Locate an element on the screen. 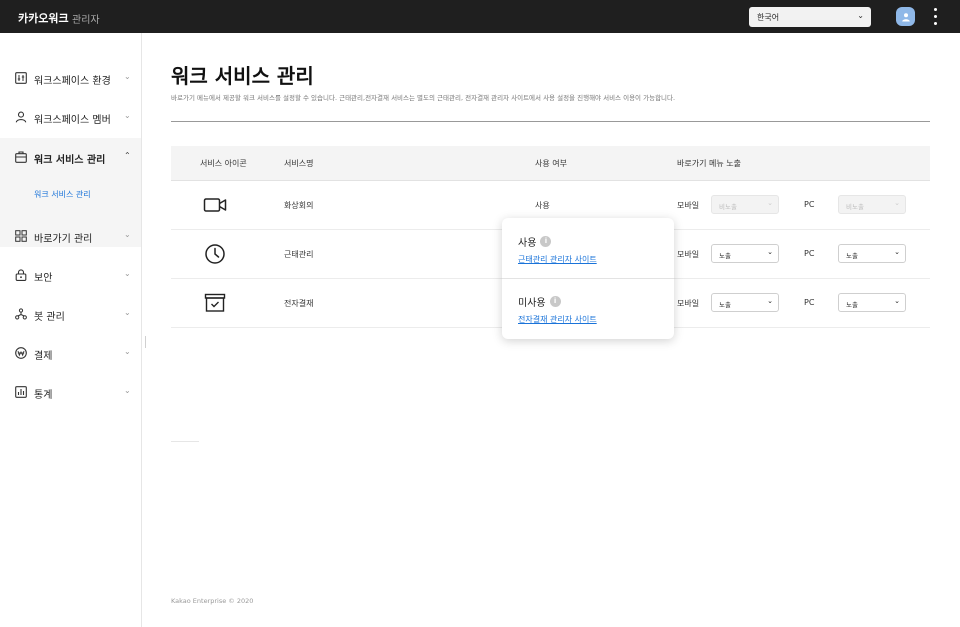 This screenshot has width=960, height=627. sidebar-item-shortcuts: 바로가기 관리 ⌄ is located at coordinates (71, 236).